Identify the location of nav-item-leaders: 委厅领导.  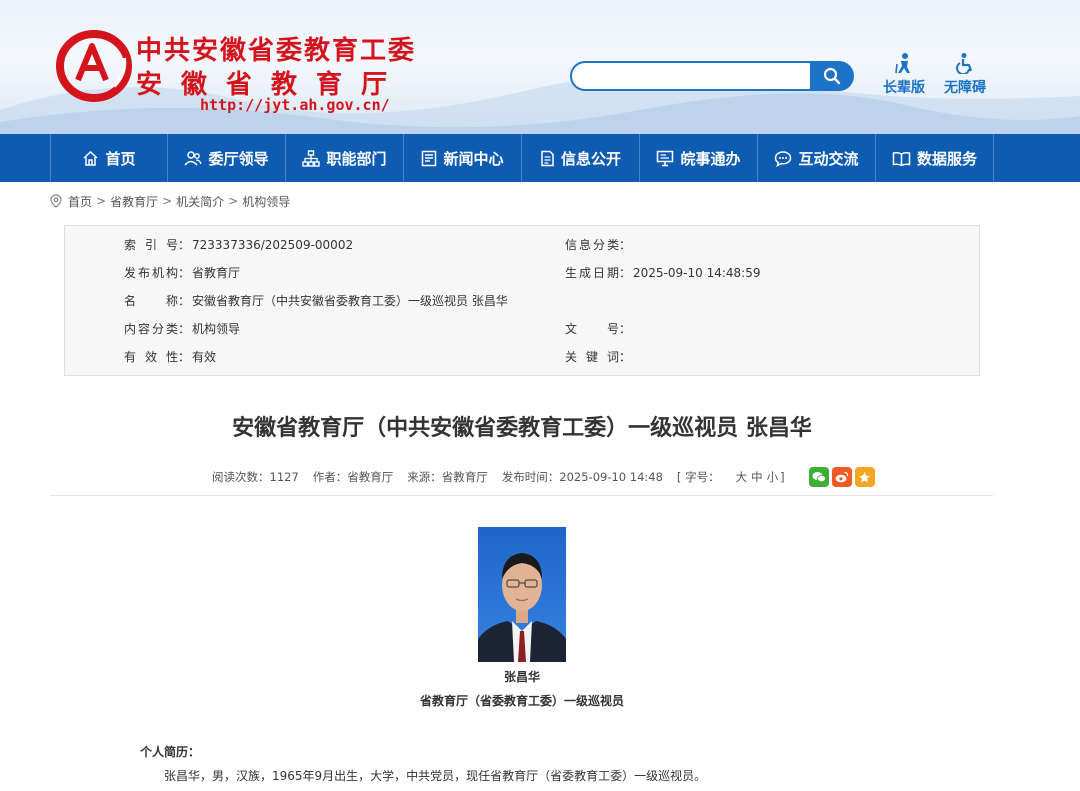
(227, 158).